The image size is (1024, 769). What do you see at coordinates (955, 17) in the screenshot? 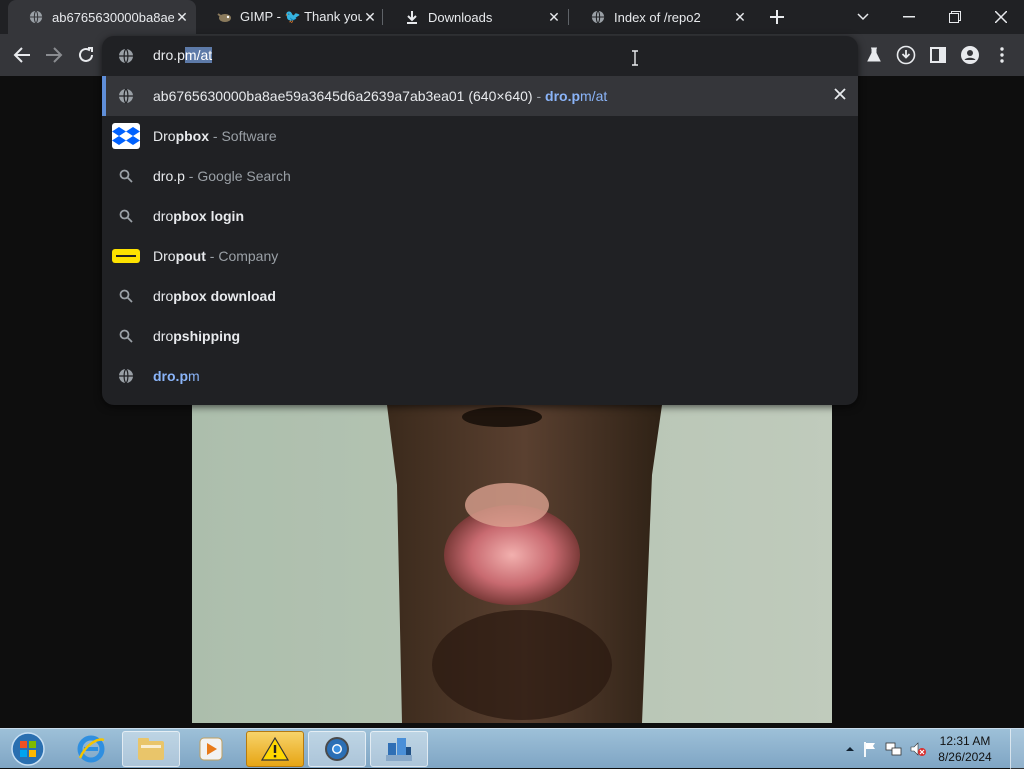
I see `restore-button` at bounding box center [955, 17].